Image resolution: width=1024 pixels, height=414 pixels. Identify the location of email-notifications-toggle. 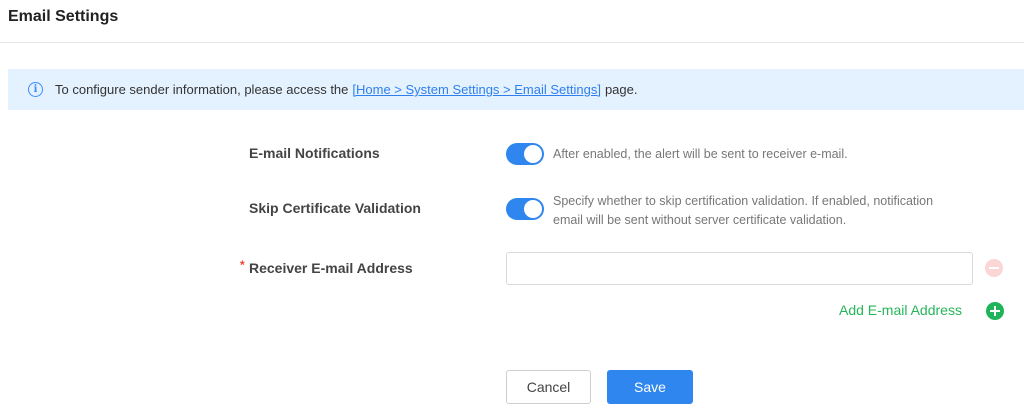
(525, 154).